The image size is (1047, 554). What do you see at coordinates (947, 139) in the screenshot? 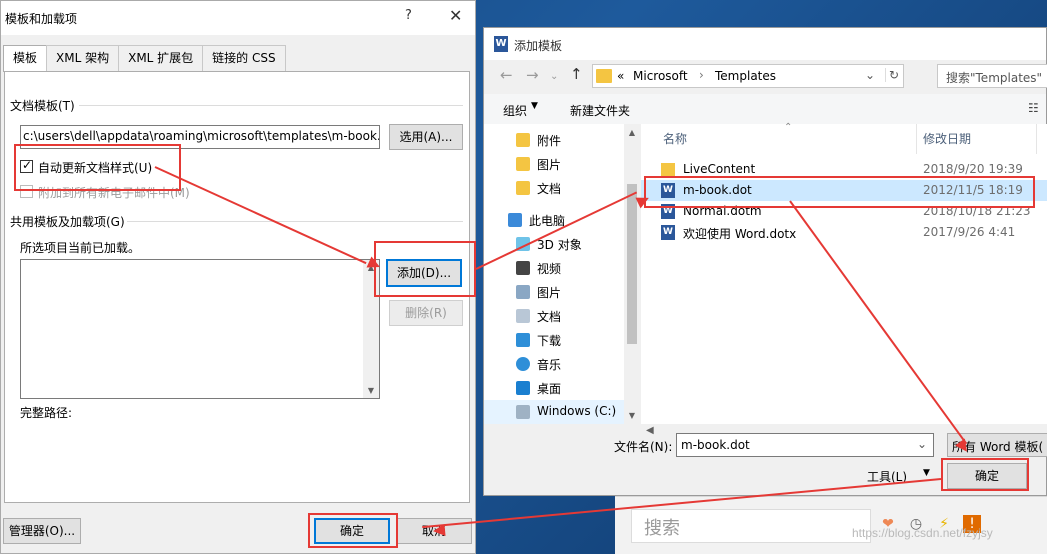
I see `column-date: 修改日期` at bounding box center [947, 139].